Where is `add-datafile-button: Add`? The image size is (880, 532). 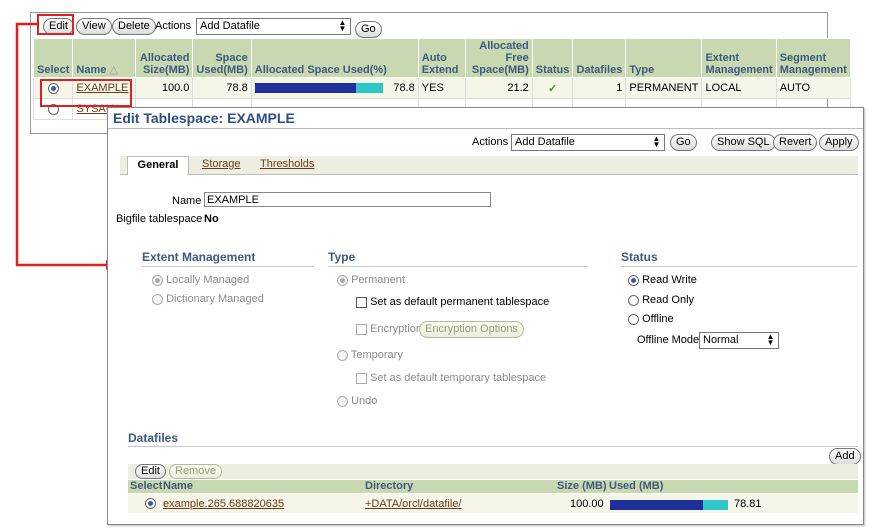 add-datafile-button: Add is located at coordinates (845, 456).